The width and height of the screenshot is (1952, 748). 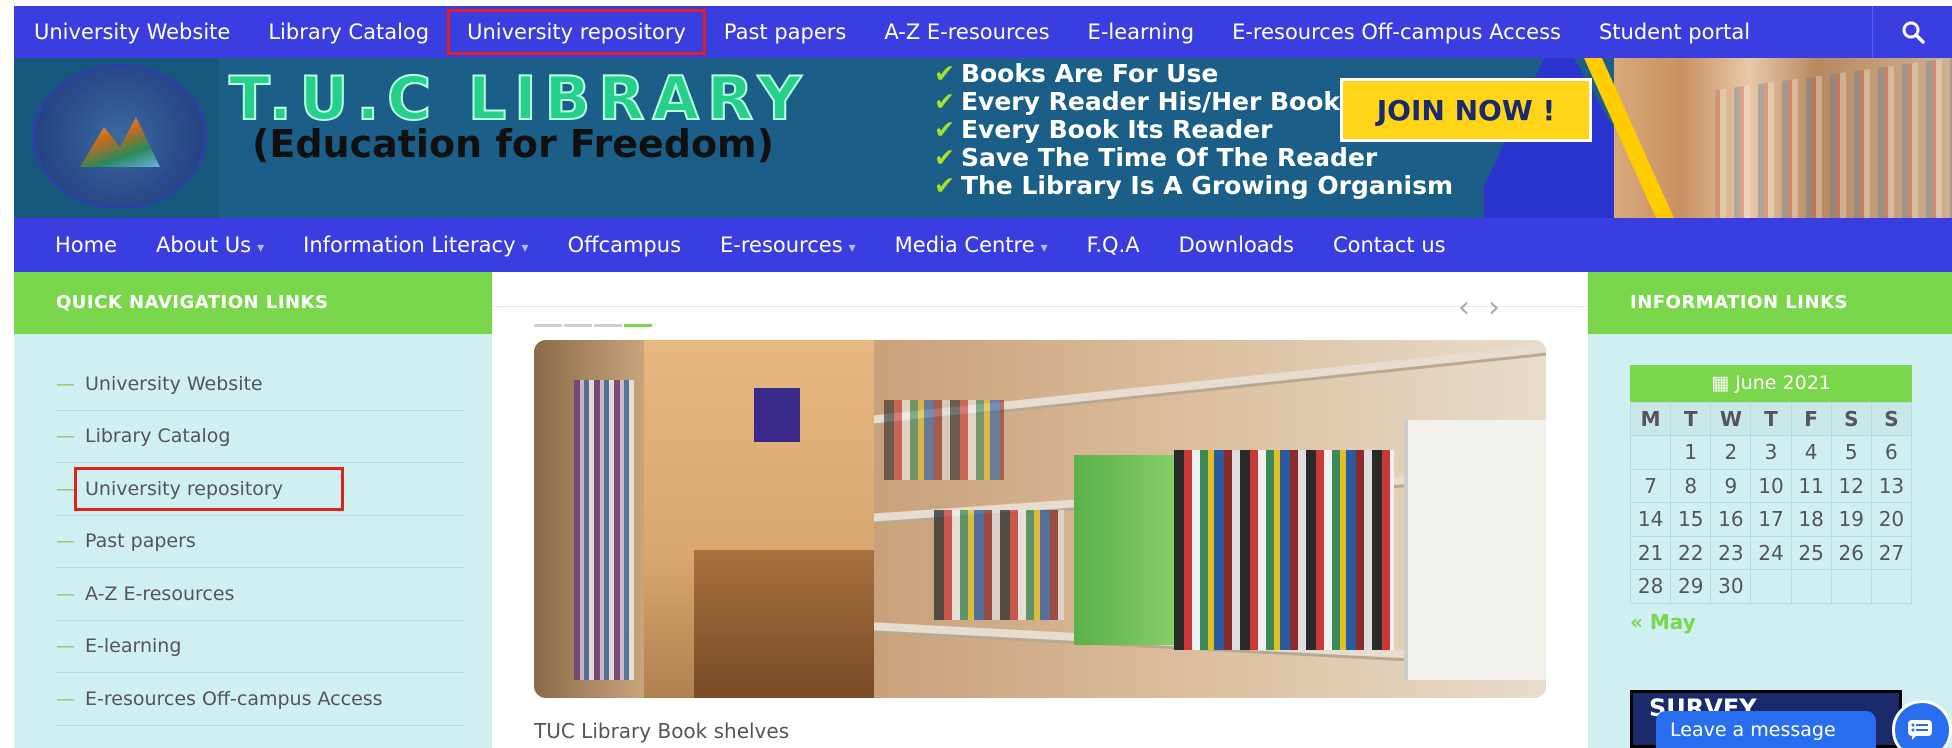 What do you see at coordinates (1113, 245) in the screenshot?
I see `nav-fqa: F.Q.A` at bounding box center [1113, 245].